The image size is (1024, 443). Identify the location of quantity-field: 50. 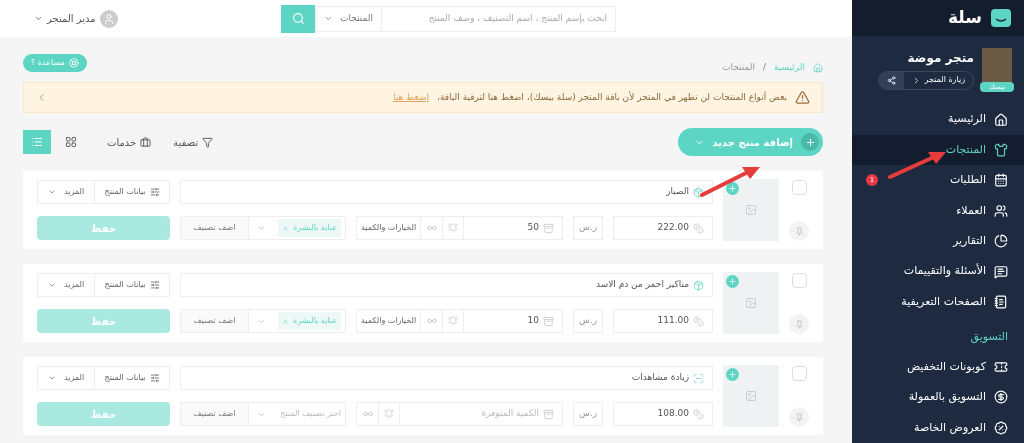
(513, 228).